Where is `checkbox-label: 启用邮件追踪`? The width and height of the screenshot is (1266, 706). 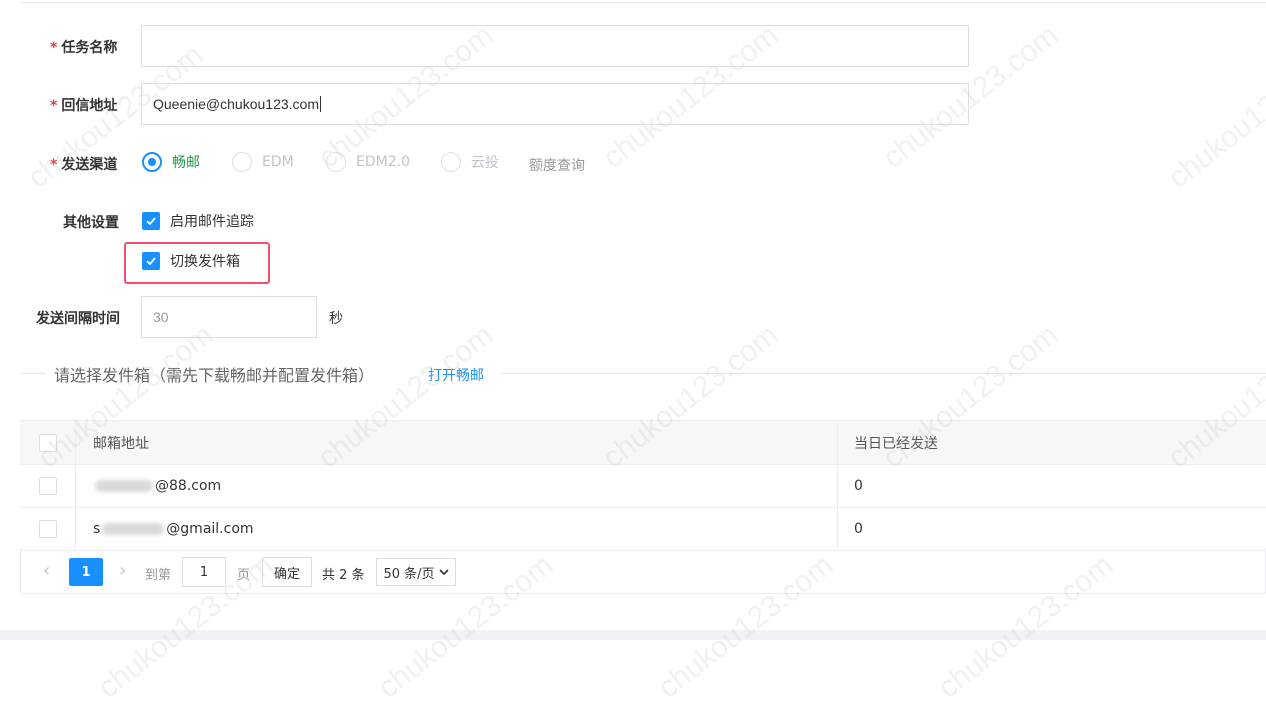
checkbox-label: 启用邮件追踪 is located at coordinates (212, 222).